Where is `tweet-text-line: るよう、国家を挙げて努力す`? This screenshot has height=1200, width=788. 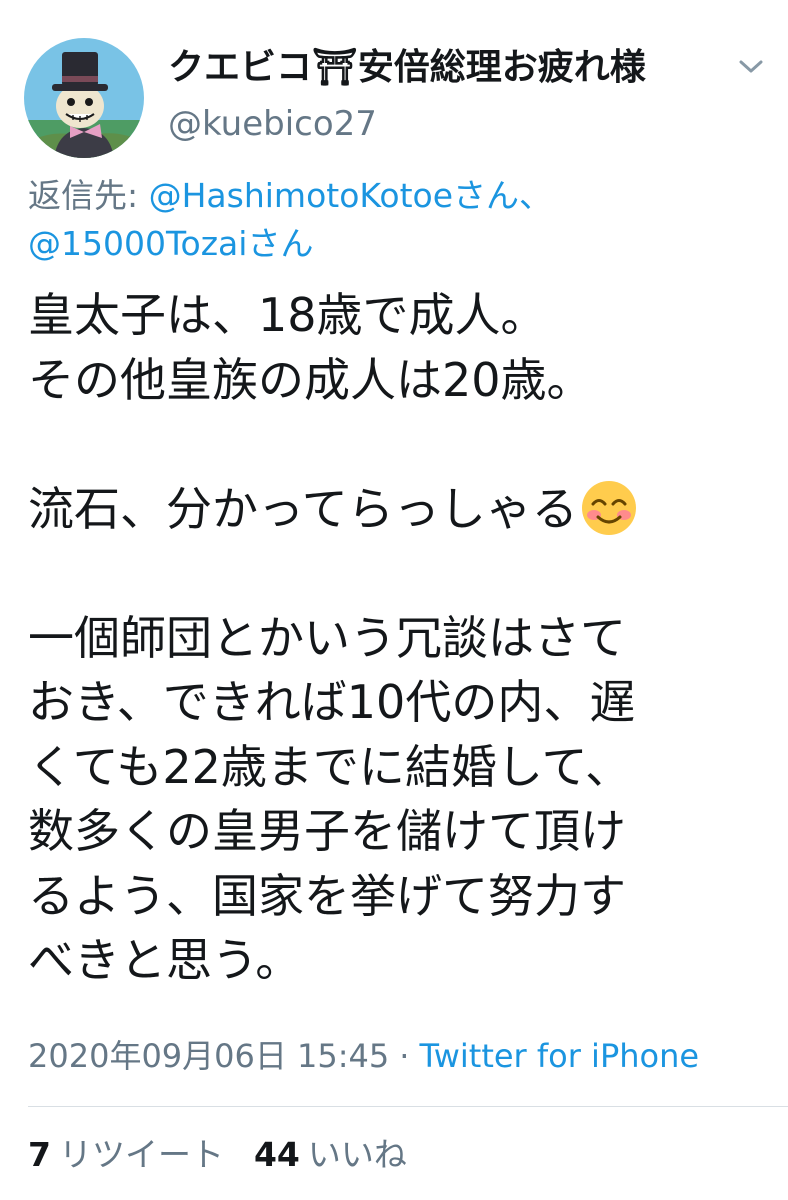 tweet-text-line: るよう、国家を挙げて努力す is located at coordinates (327, 895).